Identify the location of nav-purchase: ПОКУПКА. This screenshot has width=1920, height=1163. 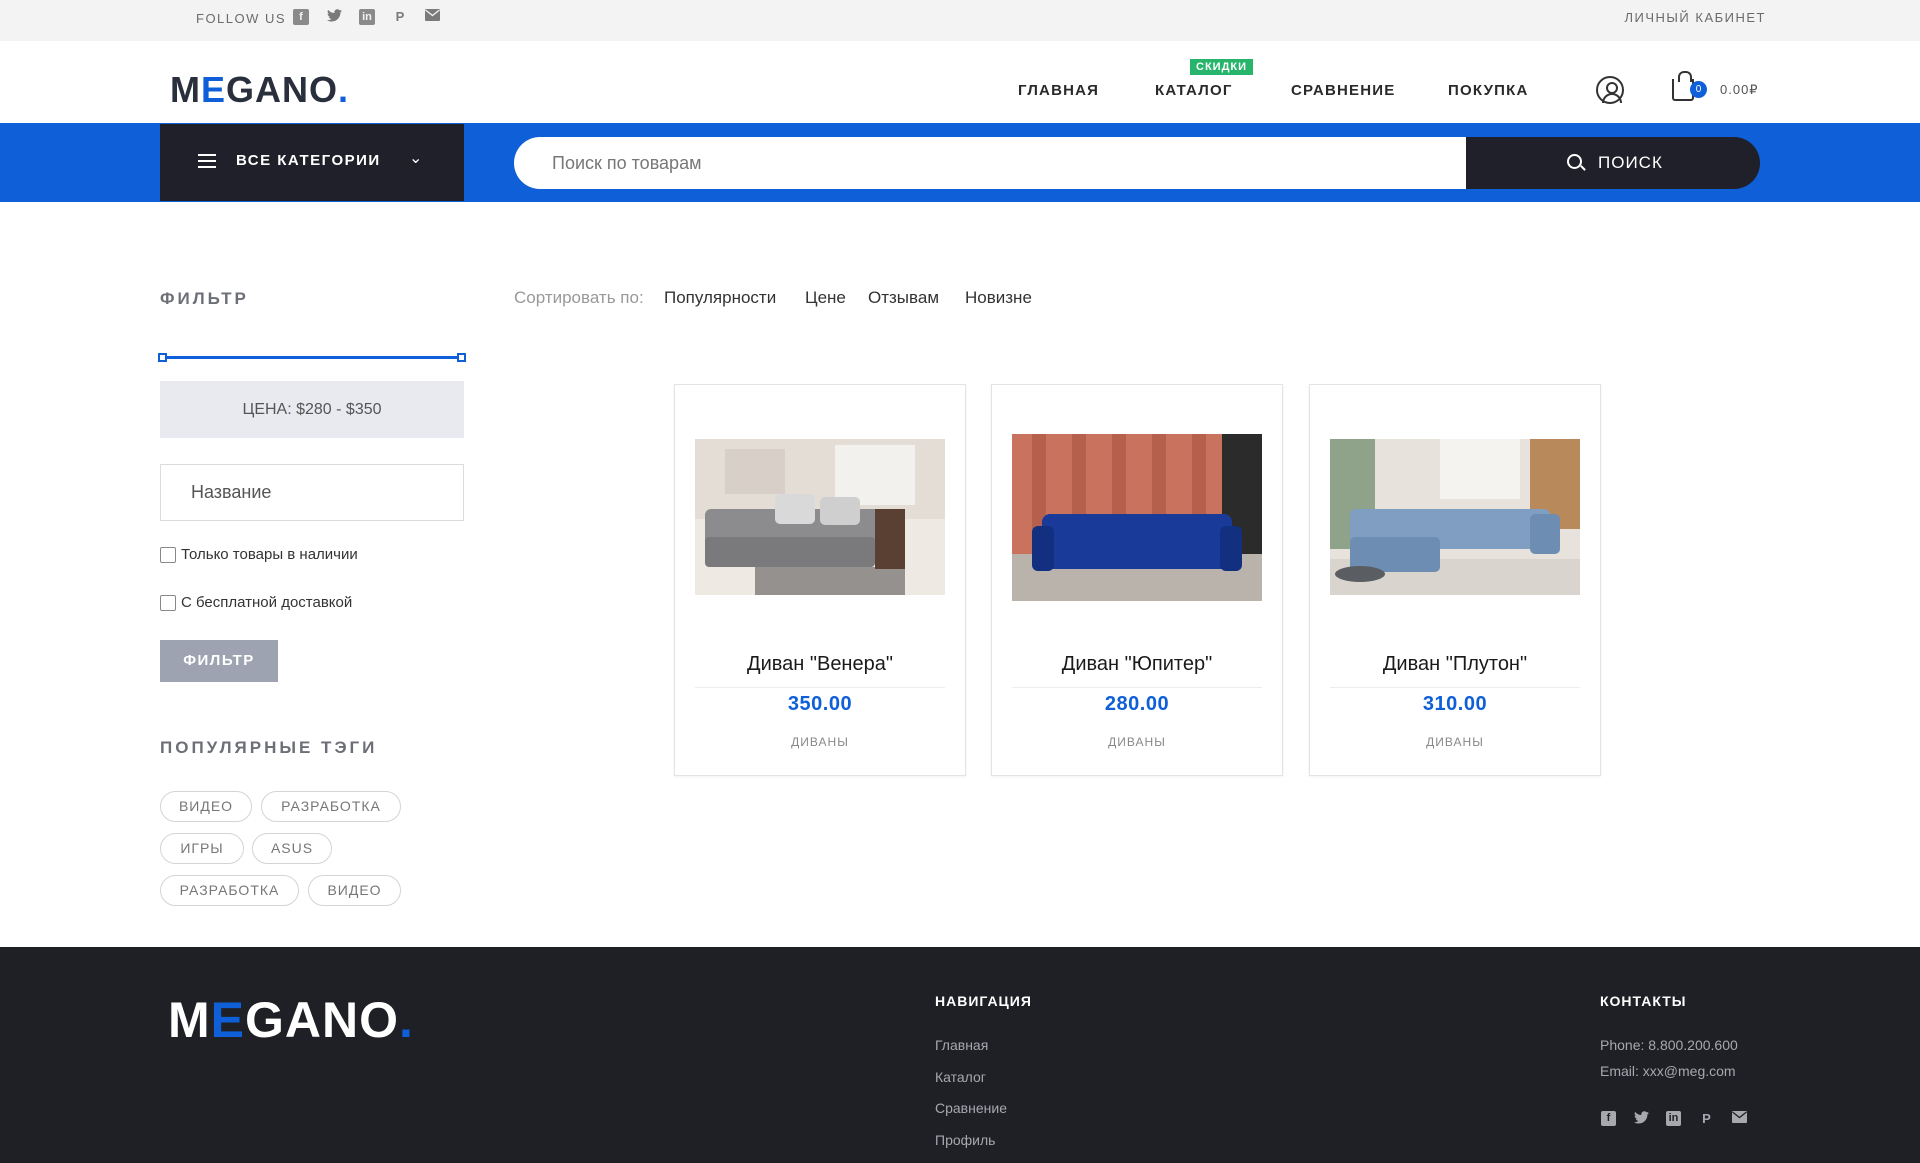
(1488, 90).